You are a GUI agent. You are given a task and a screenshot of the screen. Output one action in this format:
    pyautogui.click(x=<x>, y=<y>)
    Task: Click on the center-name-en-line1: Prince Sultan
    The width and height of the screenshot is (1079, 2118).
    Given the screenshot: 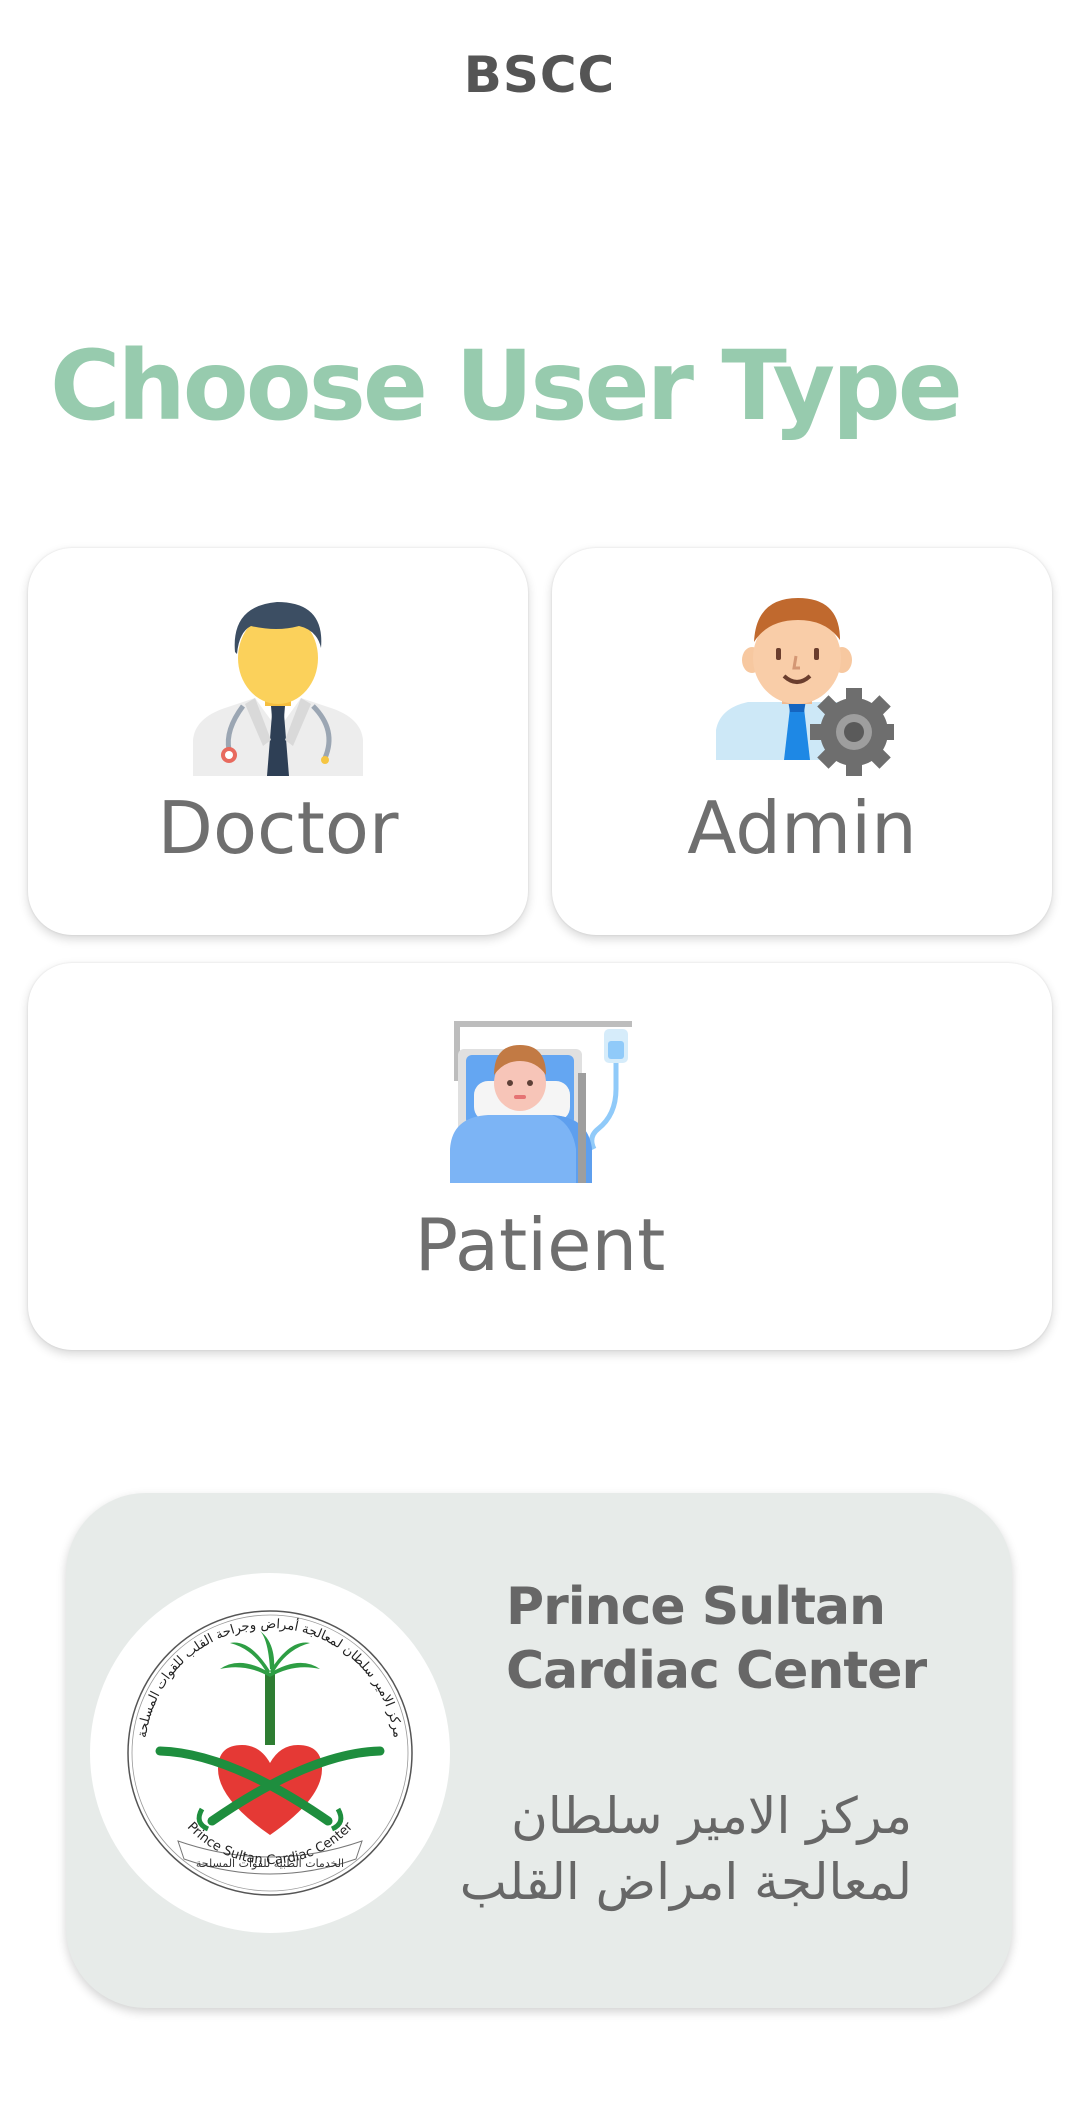 What is the action you would take?
    pyautogui.click(x=696, y=1607)
    